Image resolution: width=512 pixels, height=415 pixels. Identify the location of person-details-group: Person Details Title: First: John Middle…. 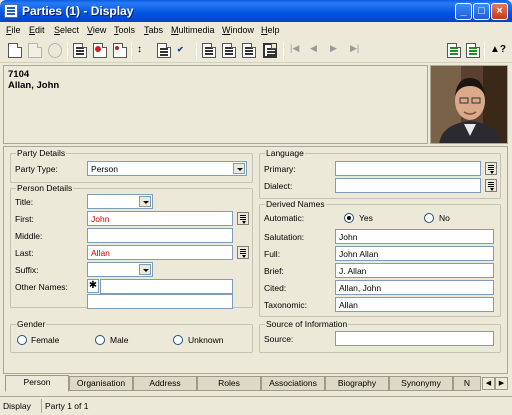
(131, 246).